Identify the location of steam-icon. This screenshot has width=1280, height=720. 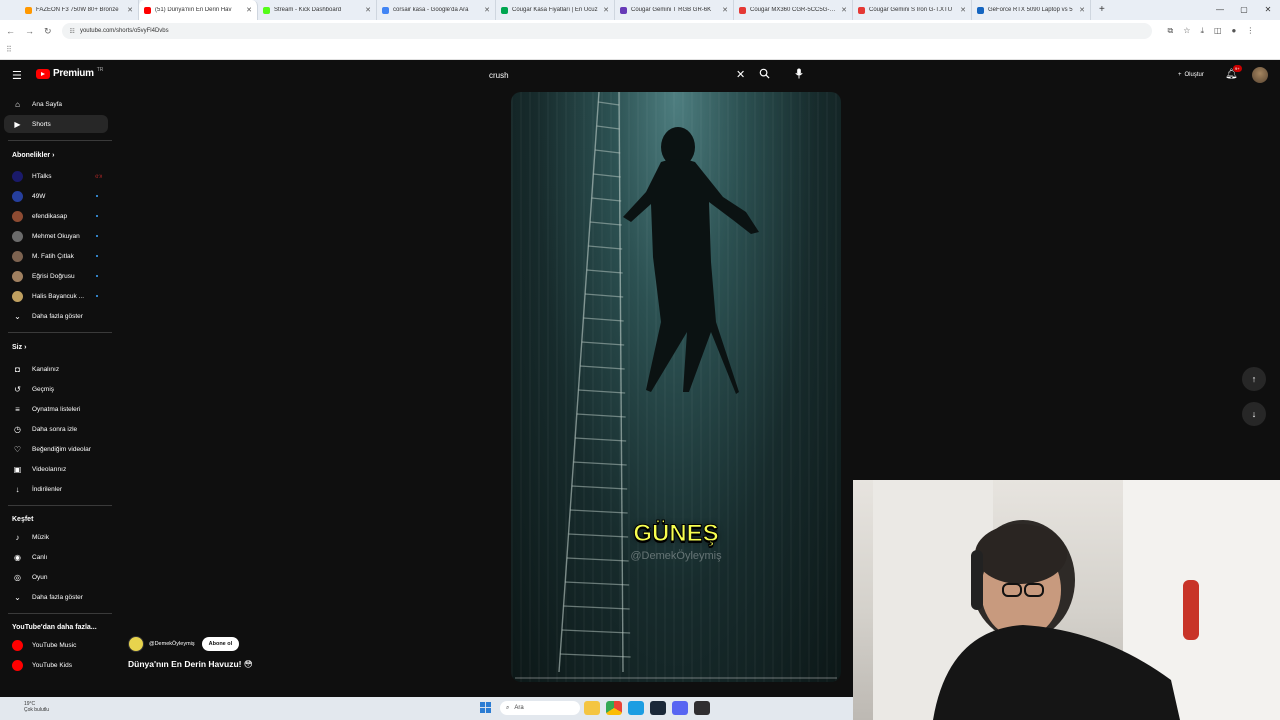
(658, 708).